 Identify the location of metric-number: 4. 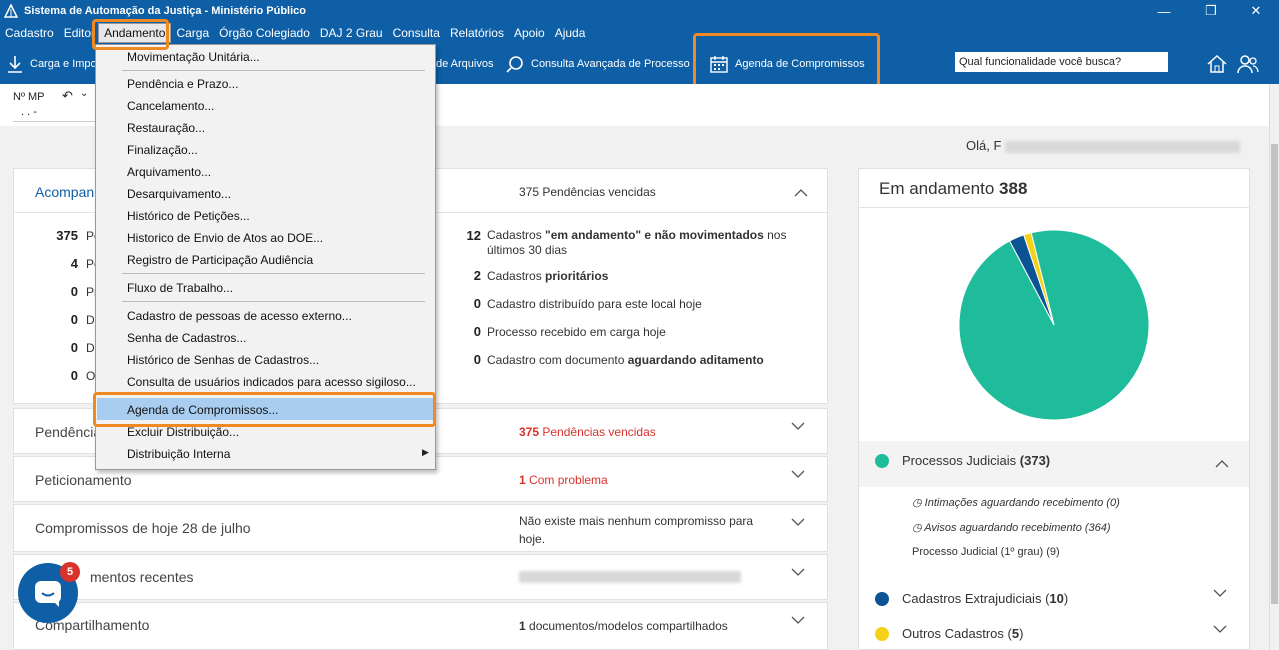
(74, 263).